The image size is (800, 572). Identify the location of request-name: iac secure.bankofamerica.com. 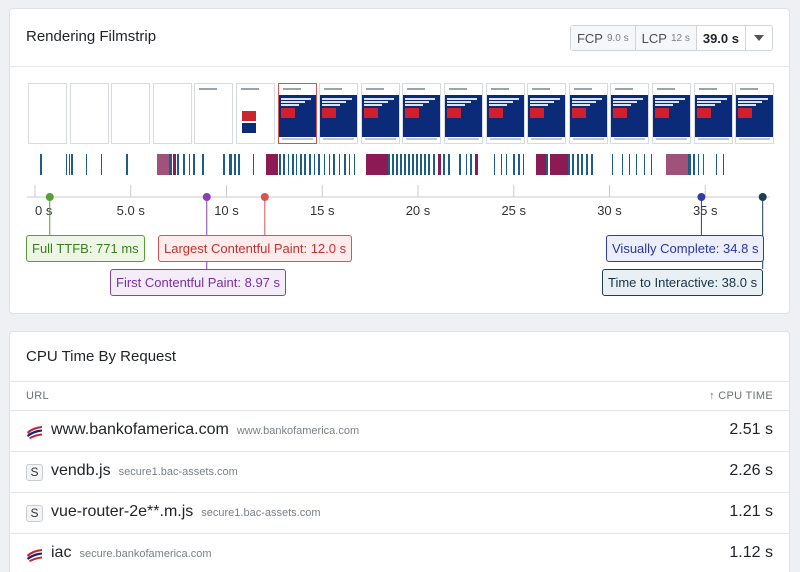
(131, 553).